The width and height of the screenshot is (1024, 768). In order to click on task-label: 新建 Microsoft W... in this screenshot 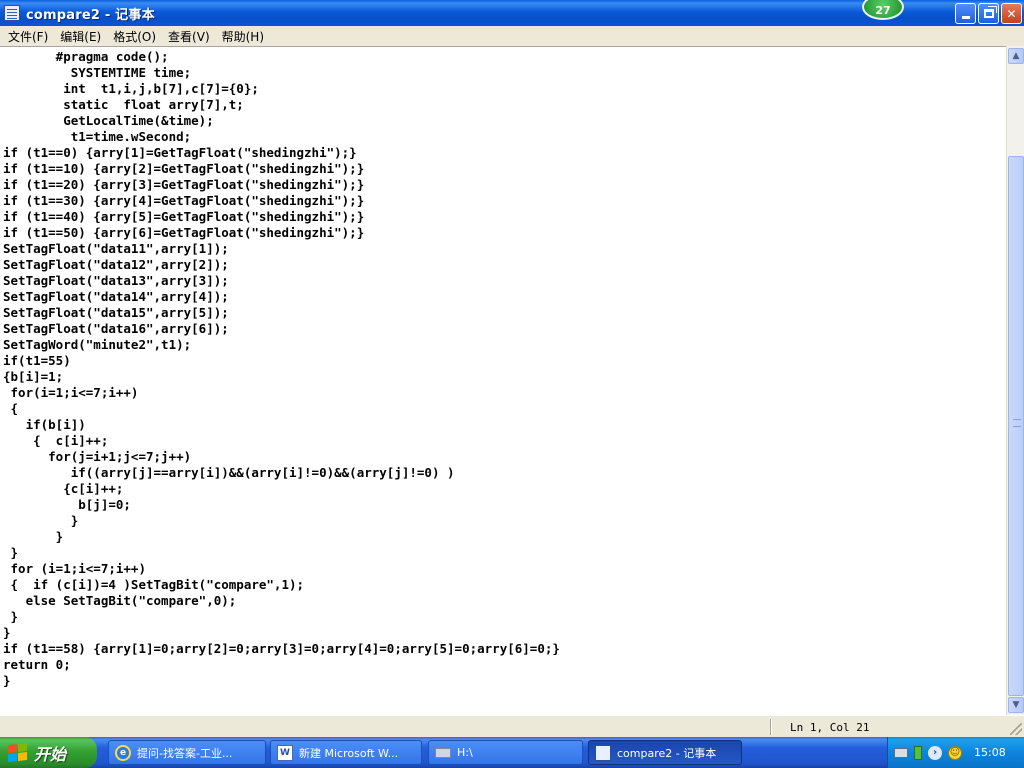, I will do `click(349, 753)`.